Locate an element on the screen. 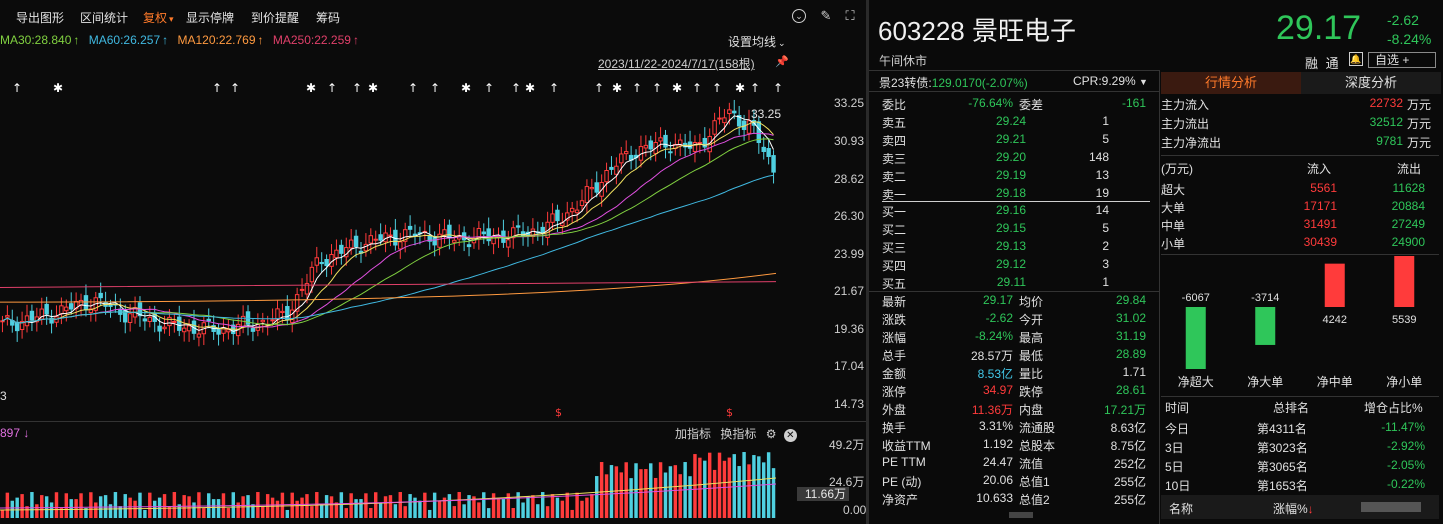 The width and height of the screenshot is (1443, 524). bell-icon: 🔔 is located at coordinates (1356, 59).